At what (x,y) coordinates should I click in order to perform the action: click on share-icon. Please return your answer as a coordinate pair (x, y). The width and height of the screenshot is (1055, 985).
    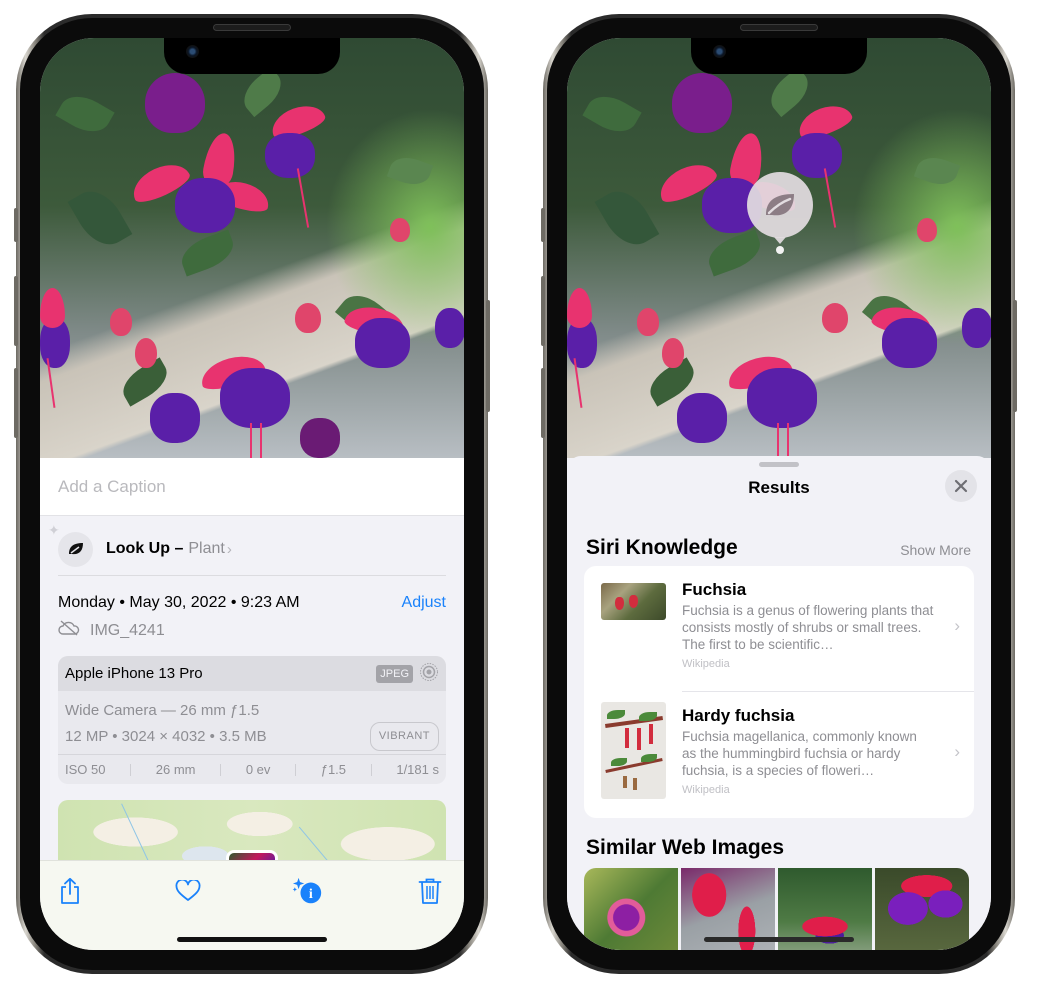
    Looking at the image, I should click on (70, 890).